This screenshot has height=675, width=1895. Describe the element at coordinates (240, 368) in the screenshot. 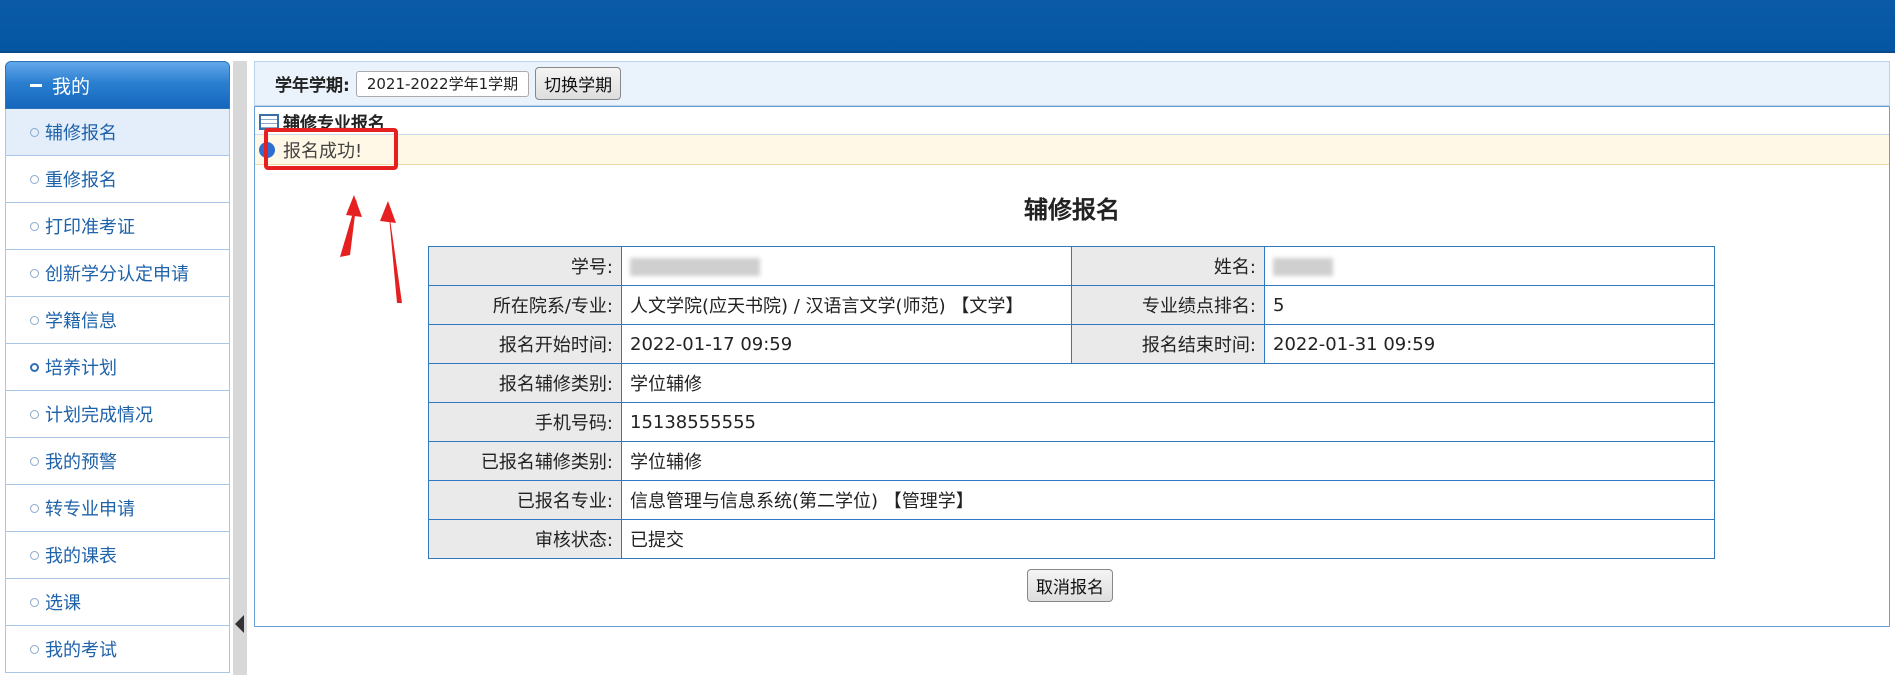

I see `sidebar-splitter` at that location.